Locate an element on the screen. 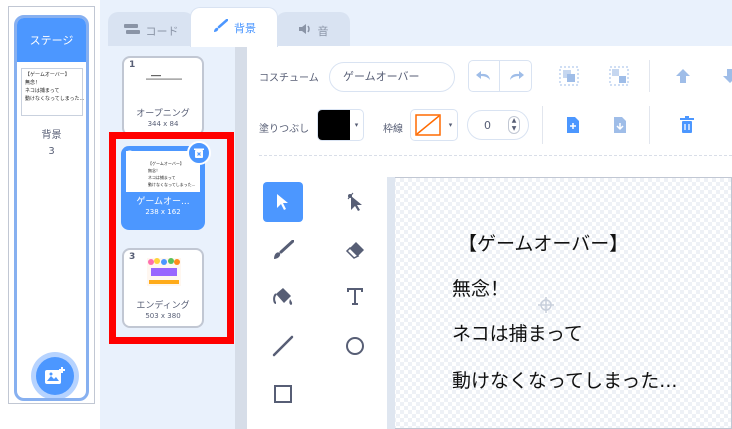  outline-label: 枠線 is located at coordinates (393, 129).